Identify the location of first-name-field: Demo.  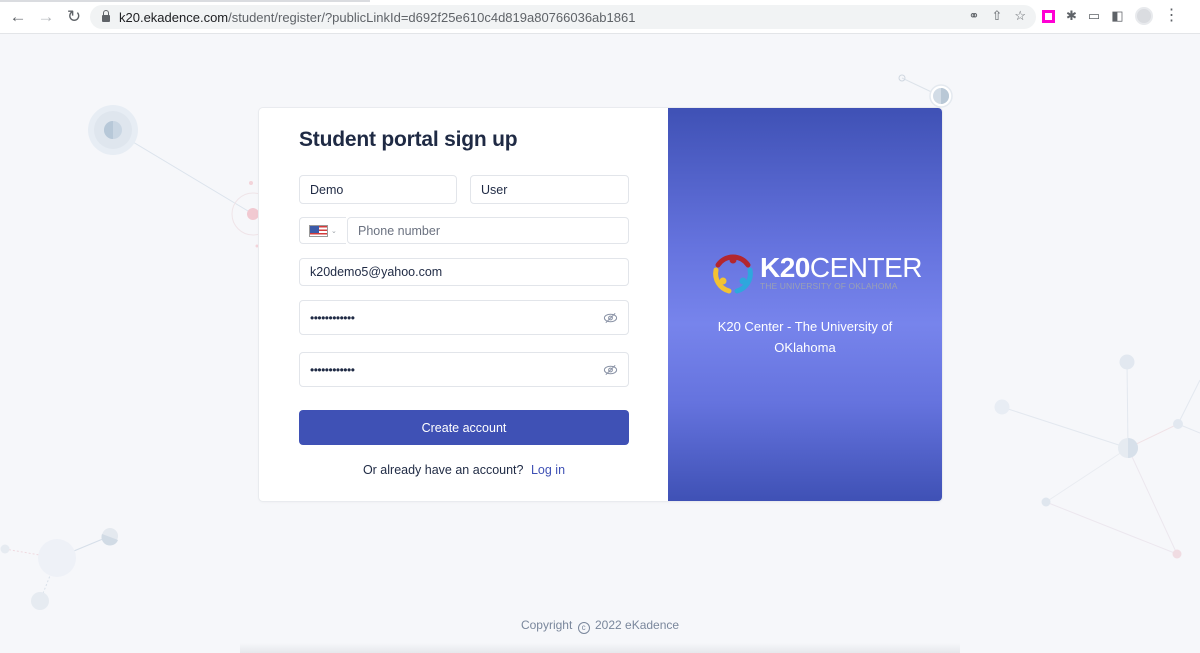
(378, 189).